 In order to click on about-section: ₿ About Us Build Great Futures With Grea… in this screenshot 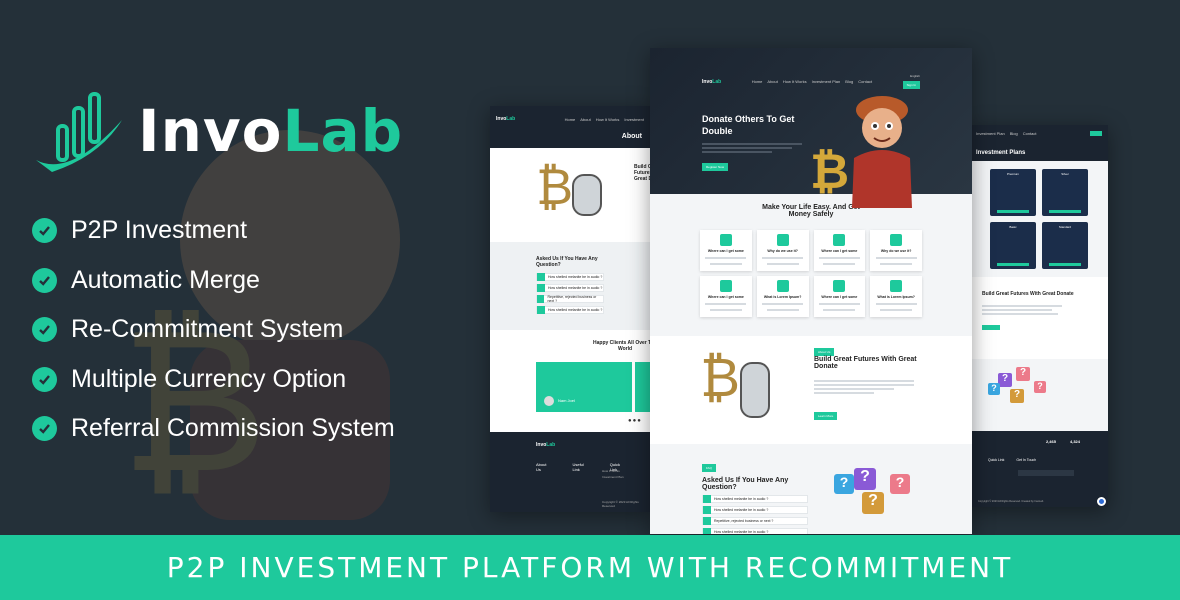, I will do `click(811, 390)`.